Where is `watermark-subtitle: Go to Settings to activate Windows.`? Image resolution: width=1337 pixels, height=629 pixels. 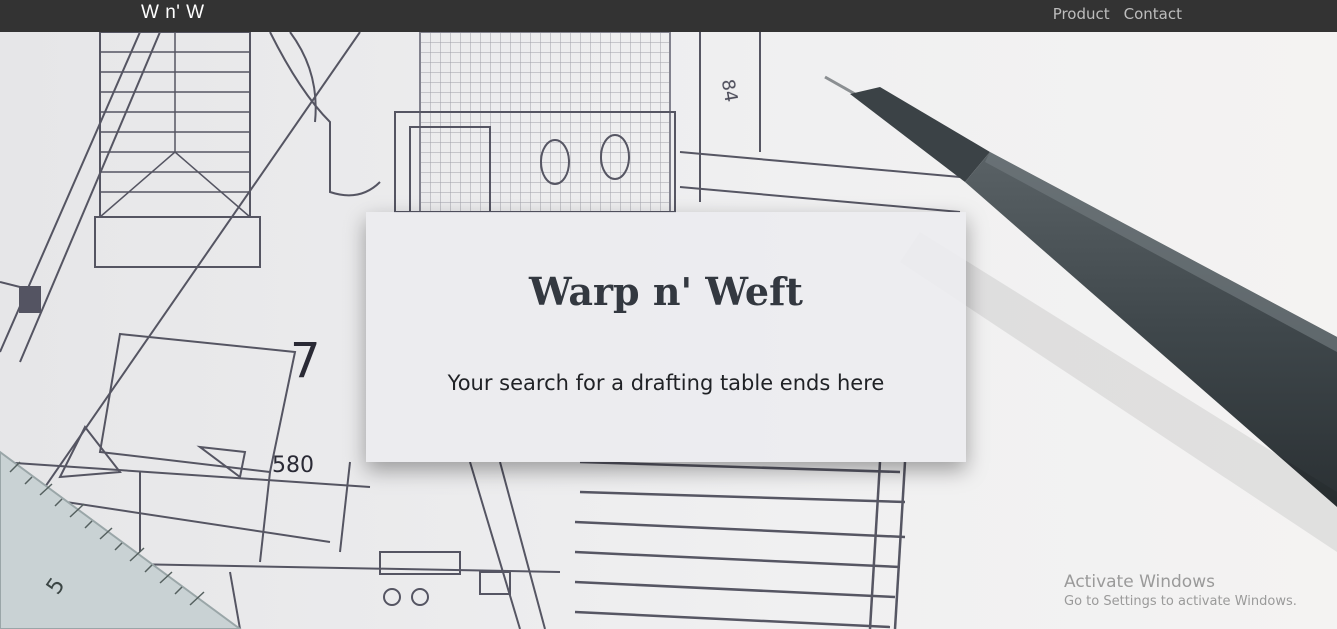
watermark-subtitle: Go to Settings to activate Windows. is located at coordinates (1180, 601).